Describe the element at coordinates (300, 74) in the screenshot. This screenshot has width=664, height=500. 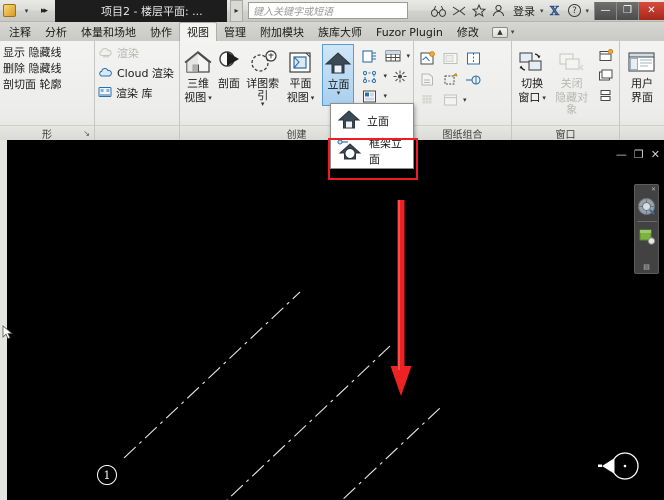
I see `plan-view-button: 平面 视图 ▾` at that location.